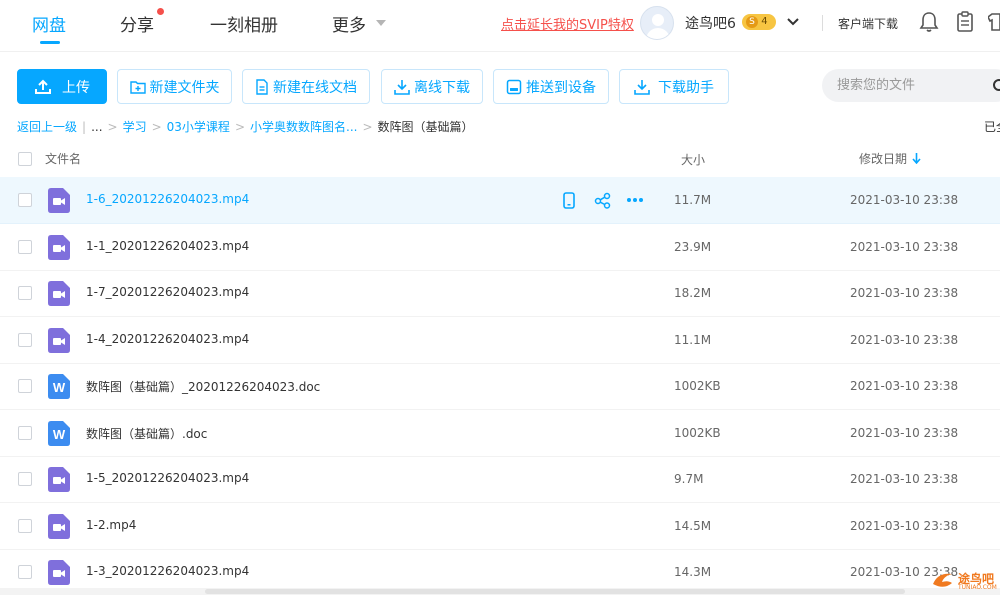 Image resolution: width=1000 pixels, height=595 pixels. I want to click on new-online-doc-button: 新建在线文档, so click(306, 86).